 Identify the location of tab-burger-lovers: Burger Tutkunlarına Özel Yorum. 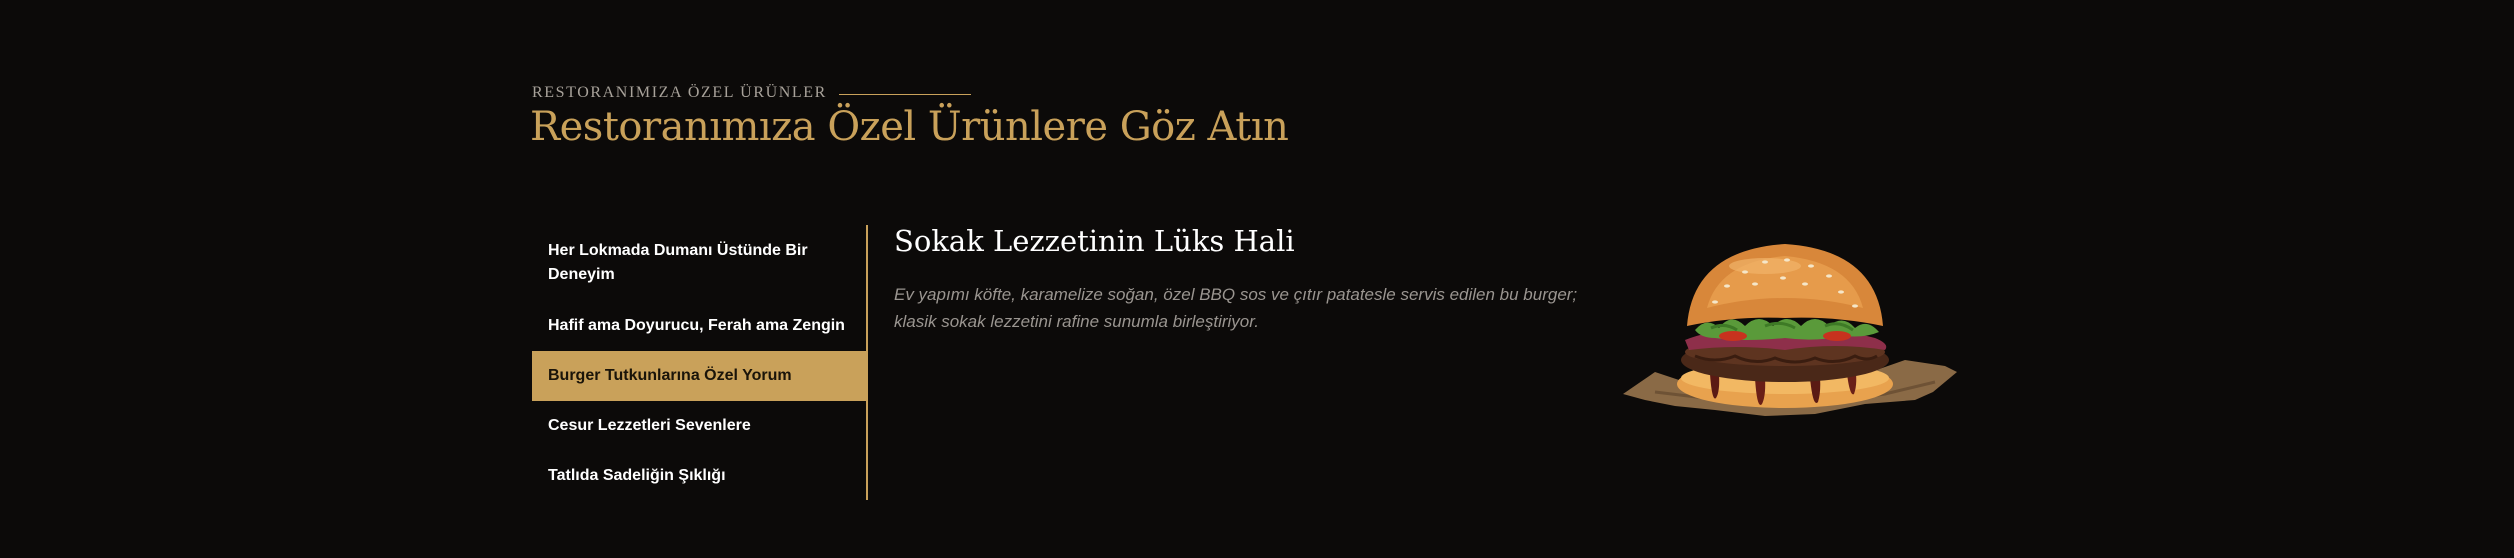
(699, 376).